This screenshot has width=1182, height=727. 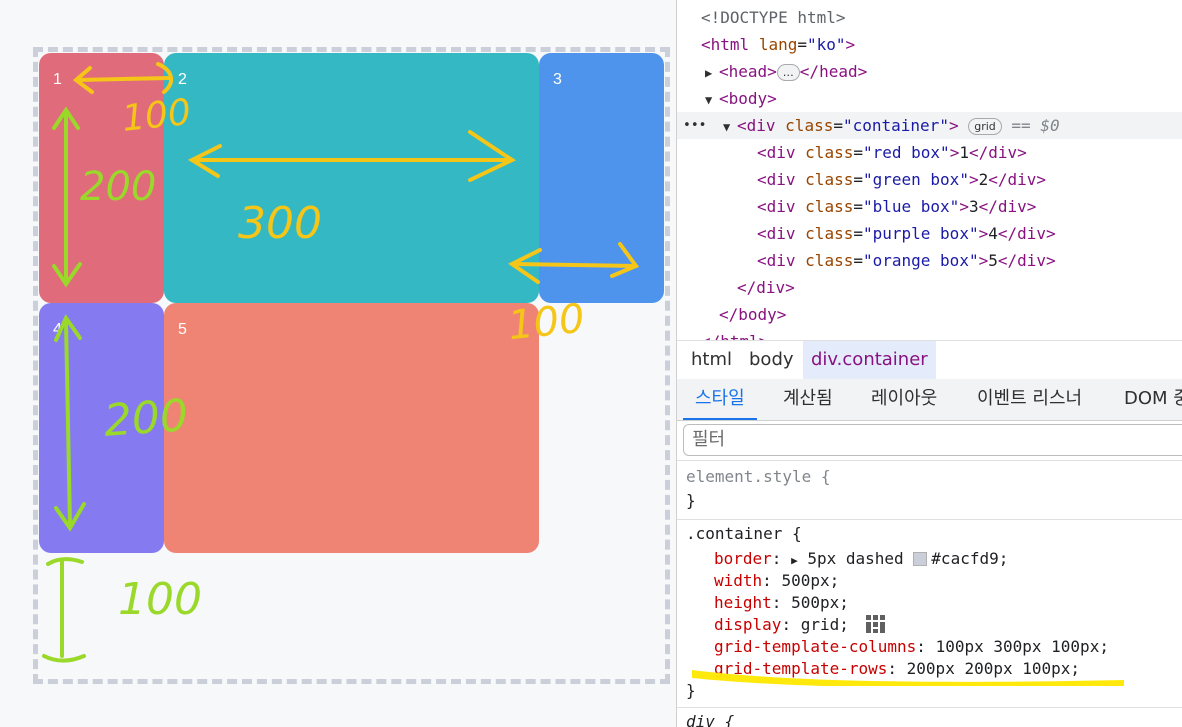 I want to click on dom-node-child: <div class="purple box">4</div>, so click(x=906, y=233).